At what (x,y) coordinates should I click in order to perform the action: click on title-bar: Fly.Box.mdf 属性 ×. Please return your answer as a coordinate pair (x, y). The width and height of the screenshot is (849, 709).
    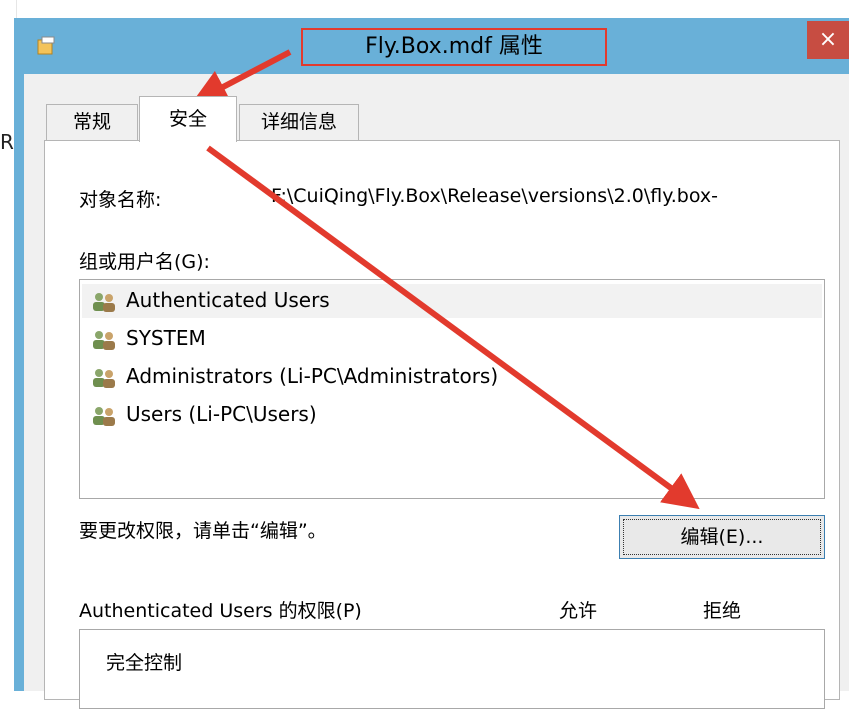
    Looking at the image, I should click on (431, 46).